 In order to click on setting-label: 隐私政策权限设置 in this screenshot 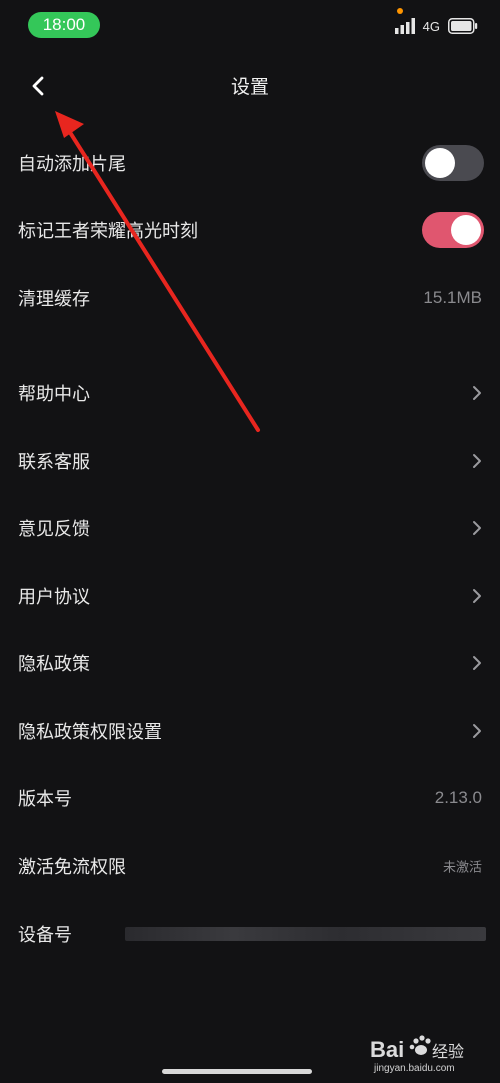, I will do `click(90, 732)`.